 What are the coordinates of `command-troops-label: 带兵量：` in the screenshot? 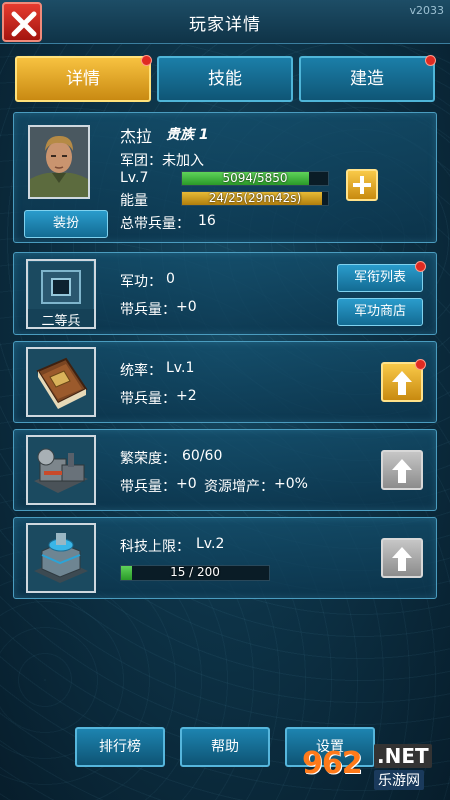 It's located at (148, 399).